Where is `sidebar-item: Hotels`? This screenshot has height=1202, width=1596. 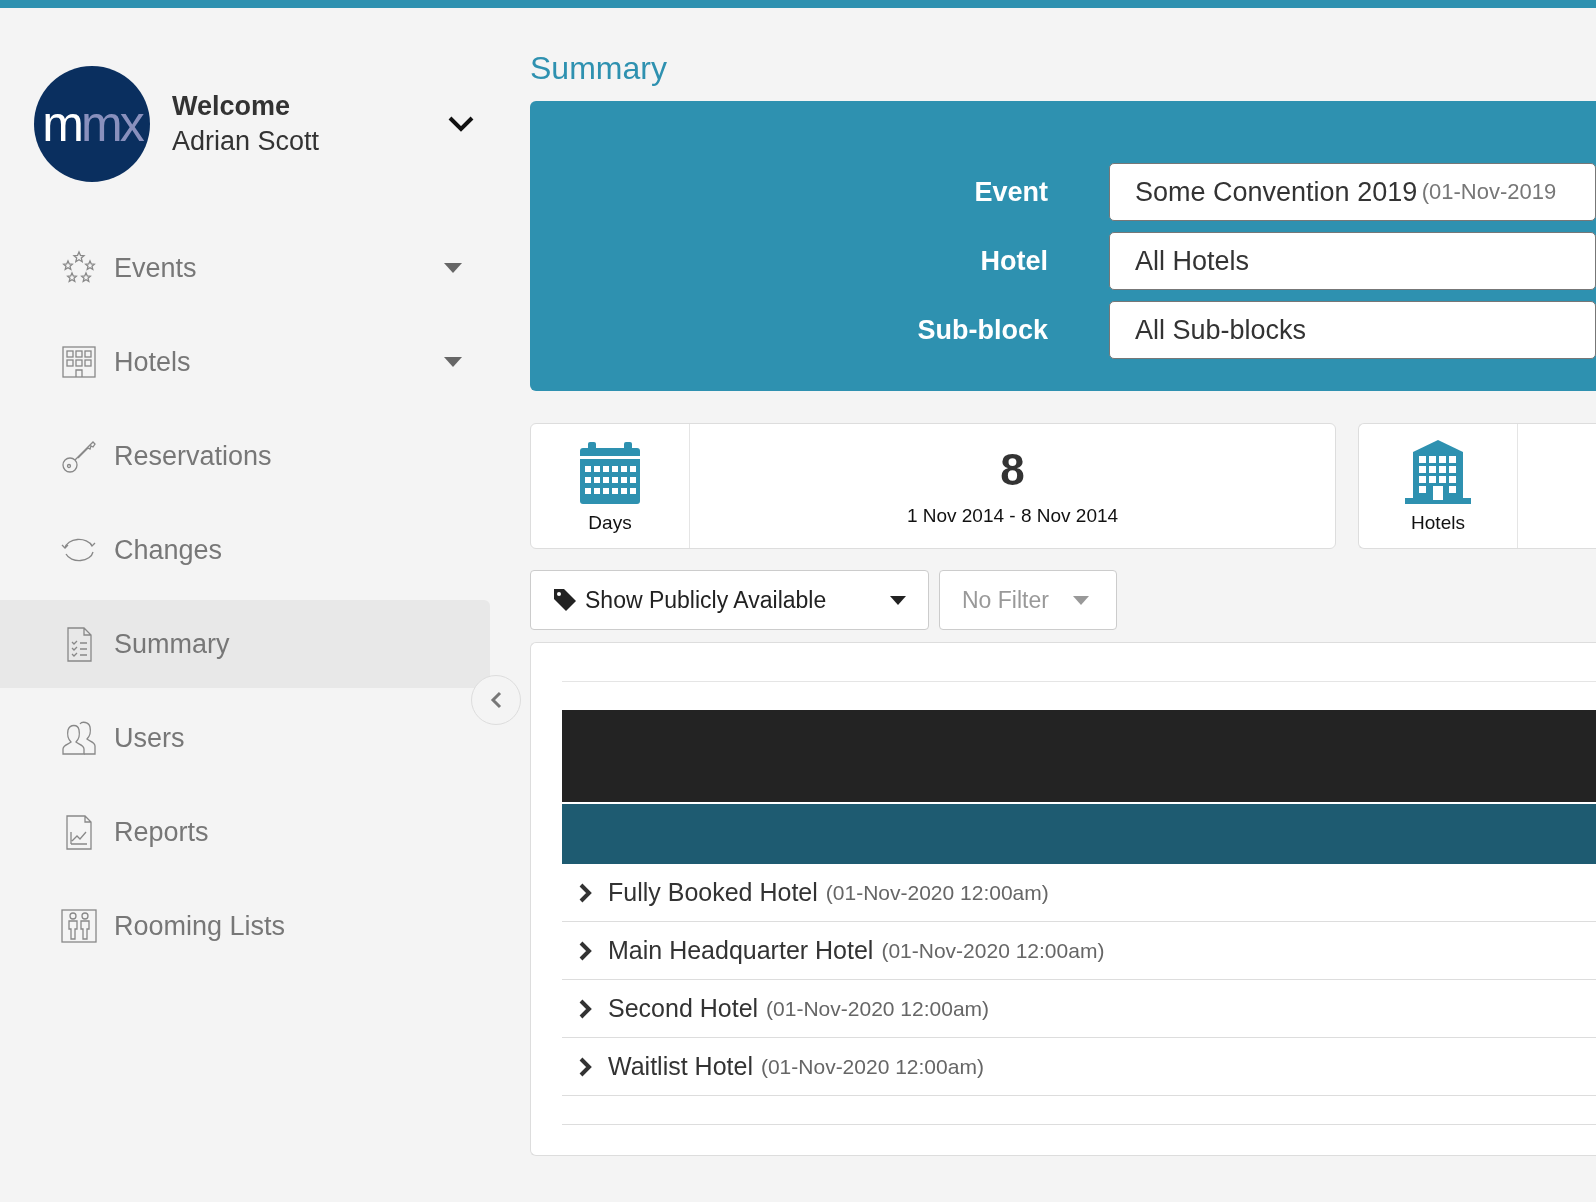
sidebar-item: Hotels is located at coordinates (245, 362).